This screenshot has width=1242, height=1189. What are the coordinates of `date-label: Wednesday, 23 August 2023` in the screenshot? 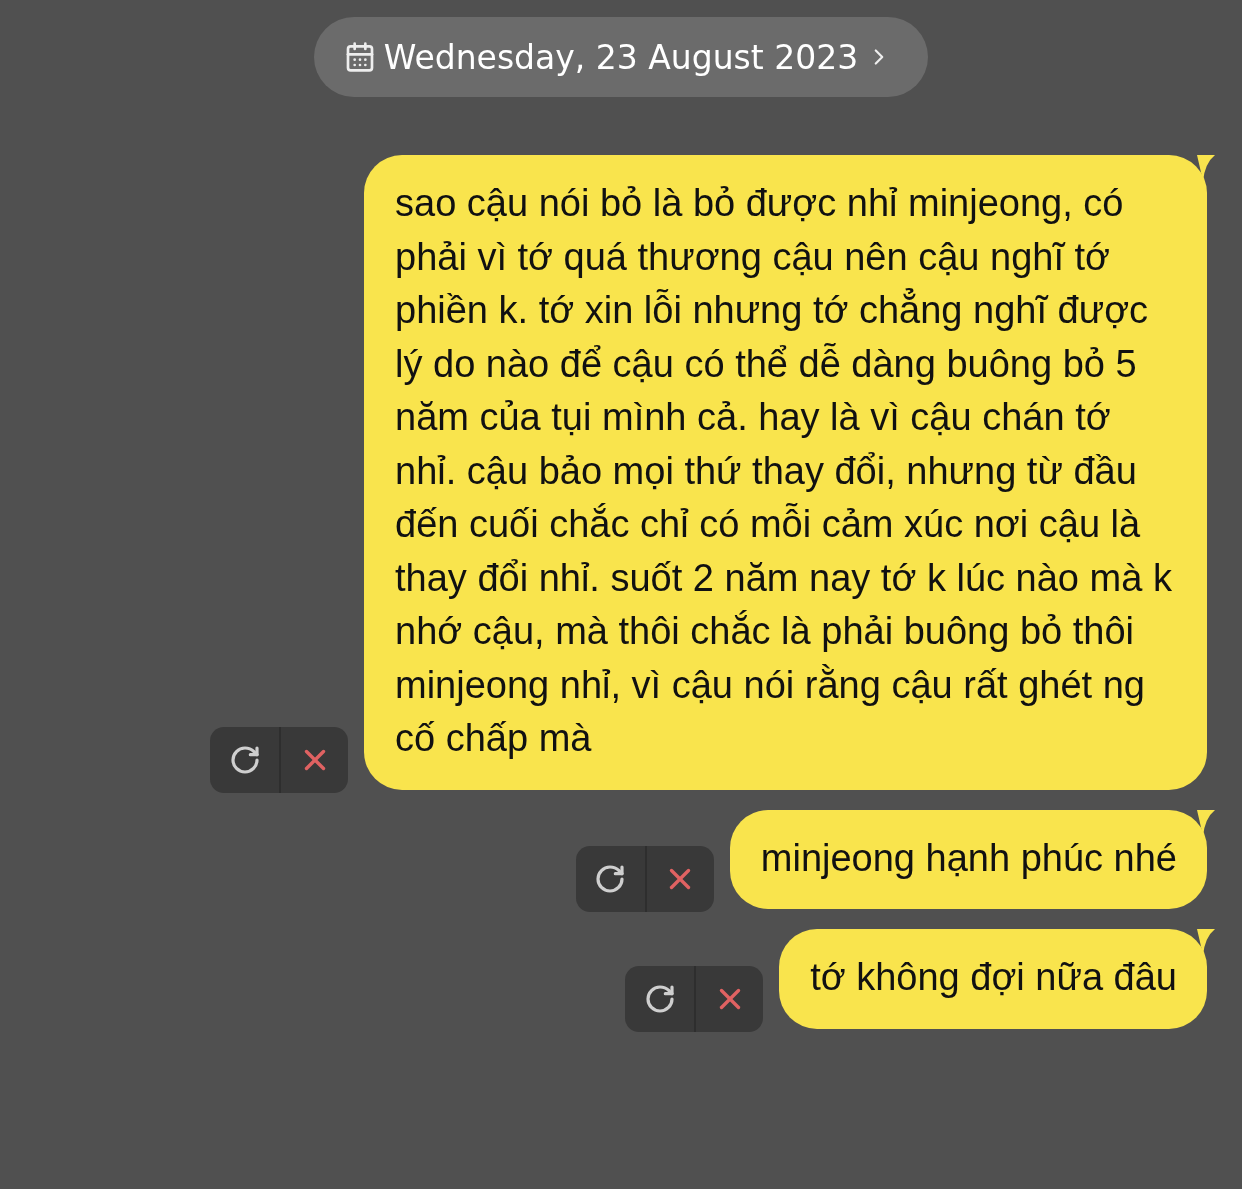 It's located at (621, 57).